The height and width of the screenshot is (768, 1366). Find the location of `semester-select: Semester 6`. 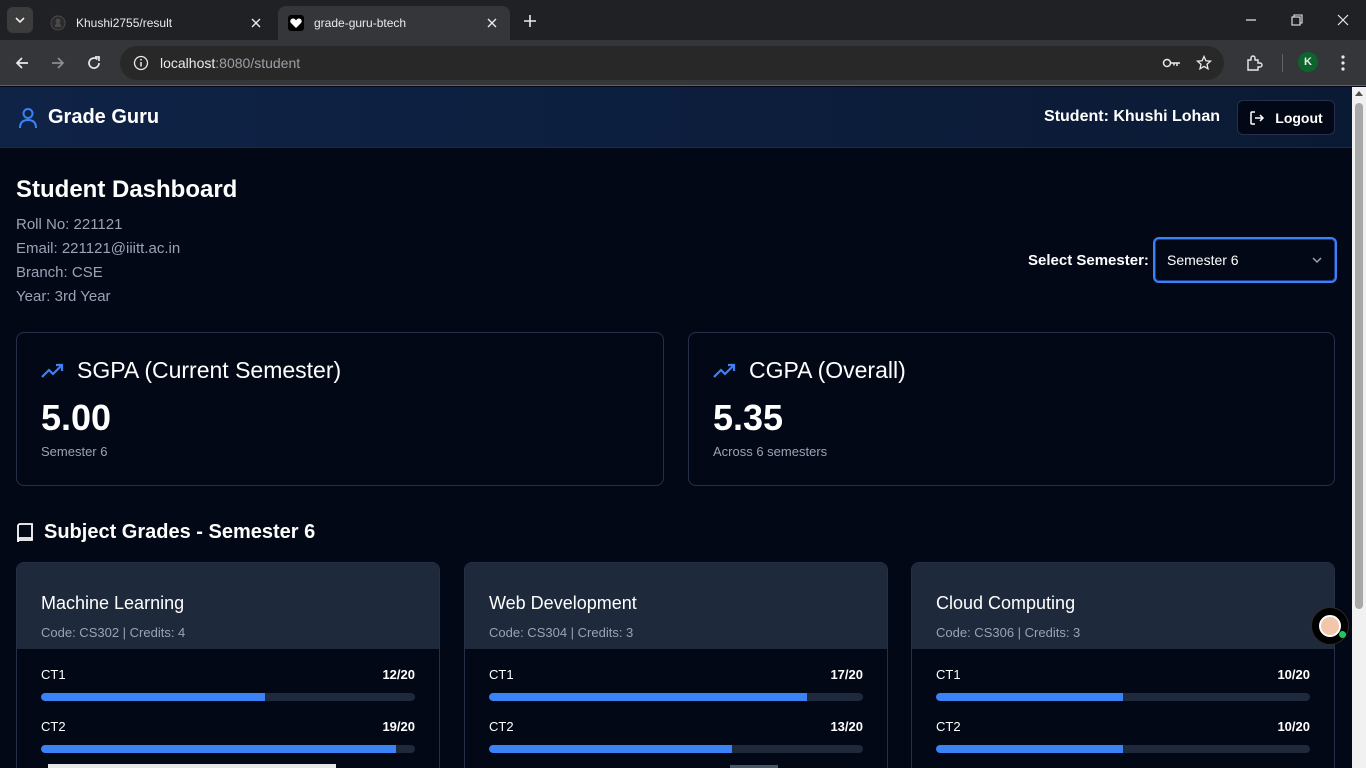

semester-select: Semester 6 is located at coordinates (1245, 260).